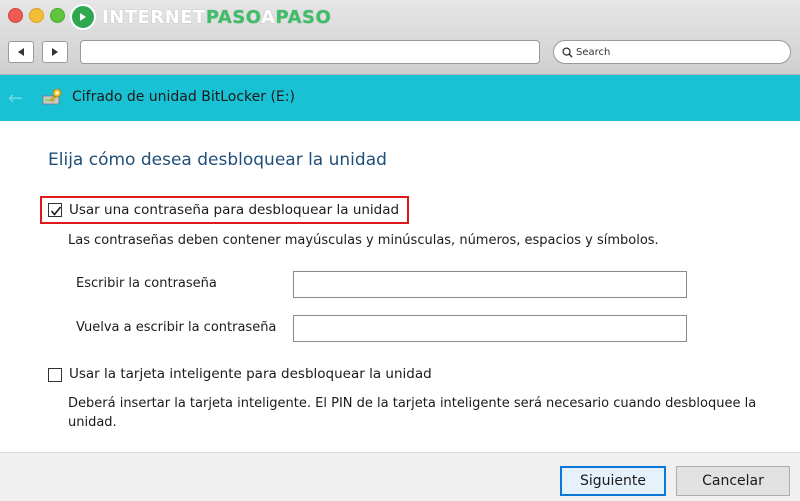  Describe the element at coordinates (146, 283) in the screenshot. I see `enter-password-label: Escribir la contraseña` at that location.